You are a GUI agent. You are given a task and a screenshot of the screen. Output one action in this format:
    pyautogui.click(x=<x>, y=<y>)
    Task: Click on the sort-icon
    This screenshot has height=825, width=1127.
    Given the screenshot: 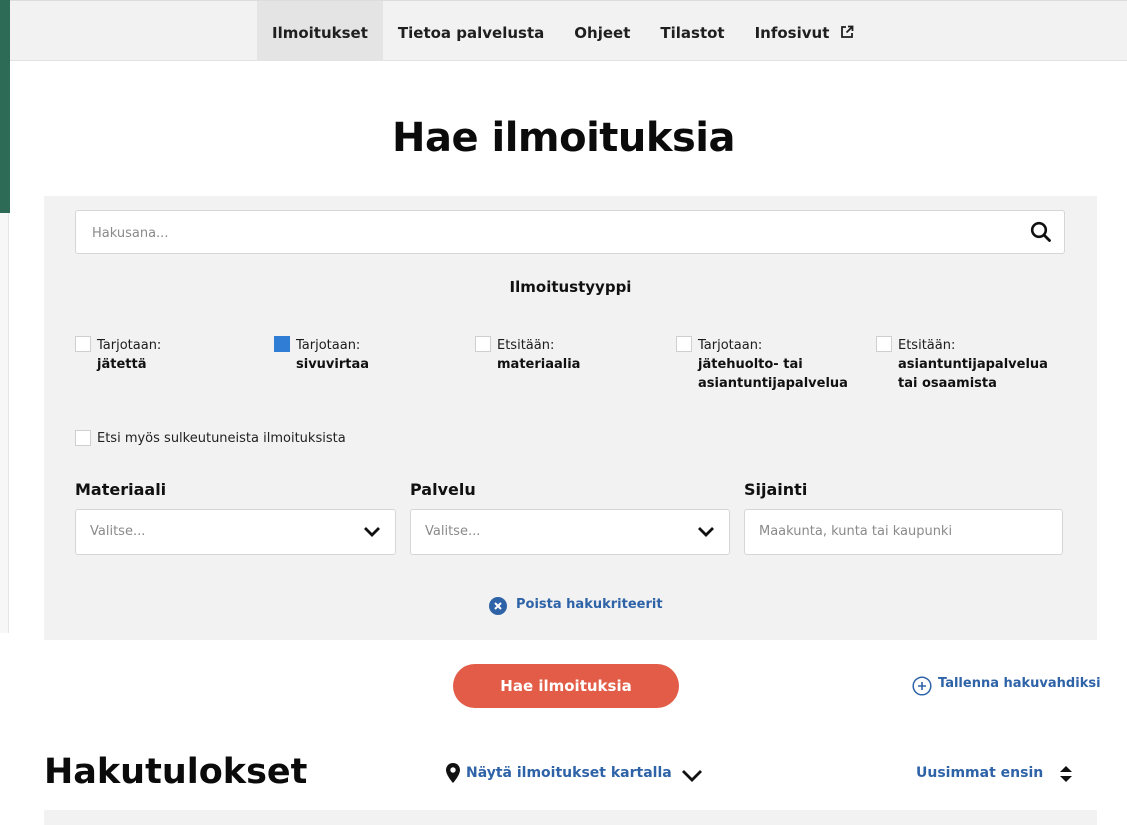 What is the action you would take?
    pyautogui.click(x=1066, y=774)
    